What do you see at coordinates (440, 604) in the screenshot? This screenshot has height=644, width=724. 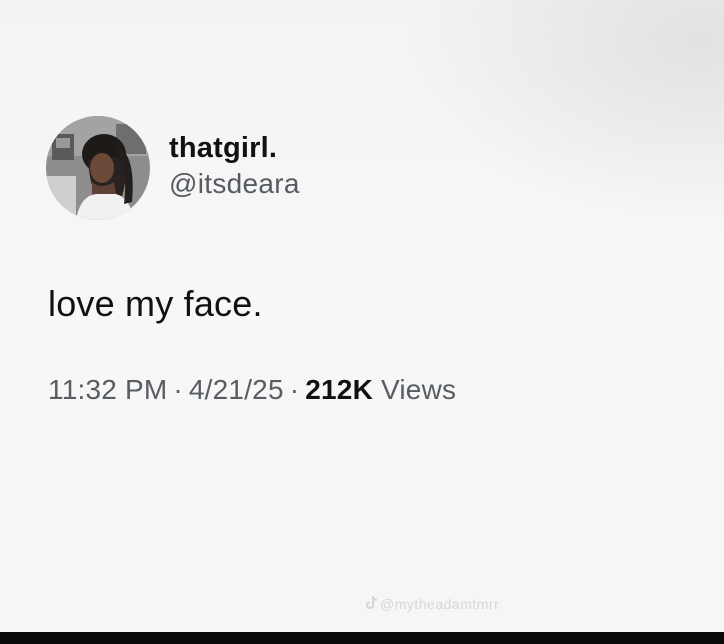 I see `watermark-text: @mytheadamtmrr` at bounding box center [440, 604].